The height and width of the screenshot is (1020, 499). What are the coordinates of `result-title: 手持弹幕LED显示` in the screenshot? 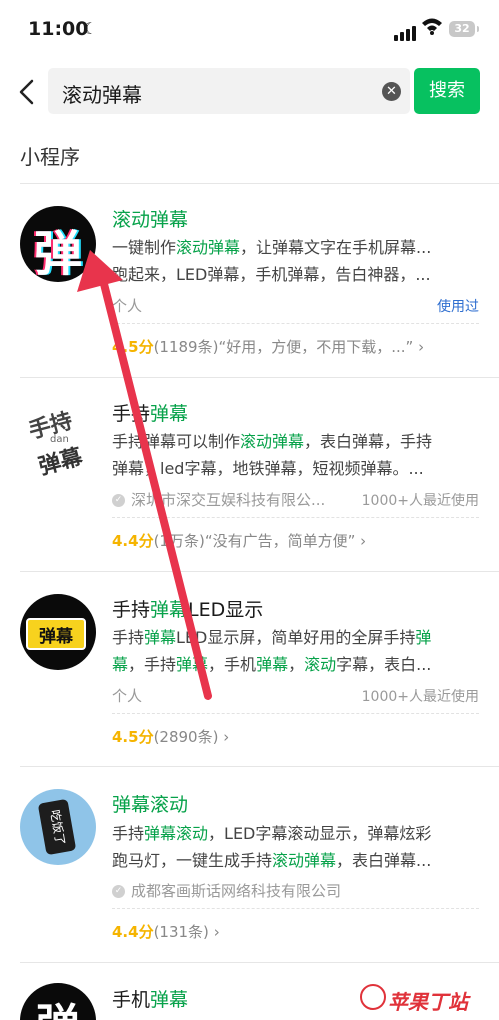 It's located at (188, 610).